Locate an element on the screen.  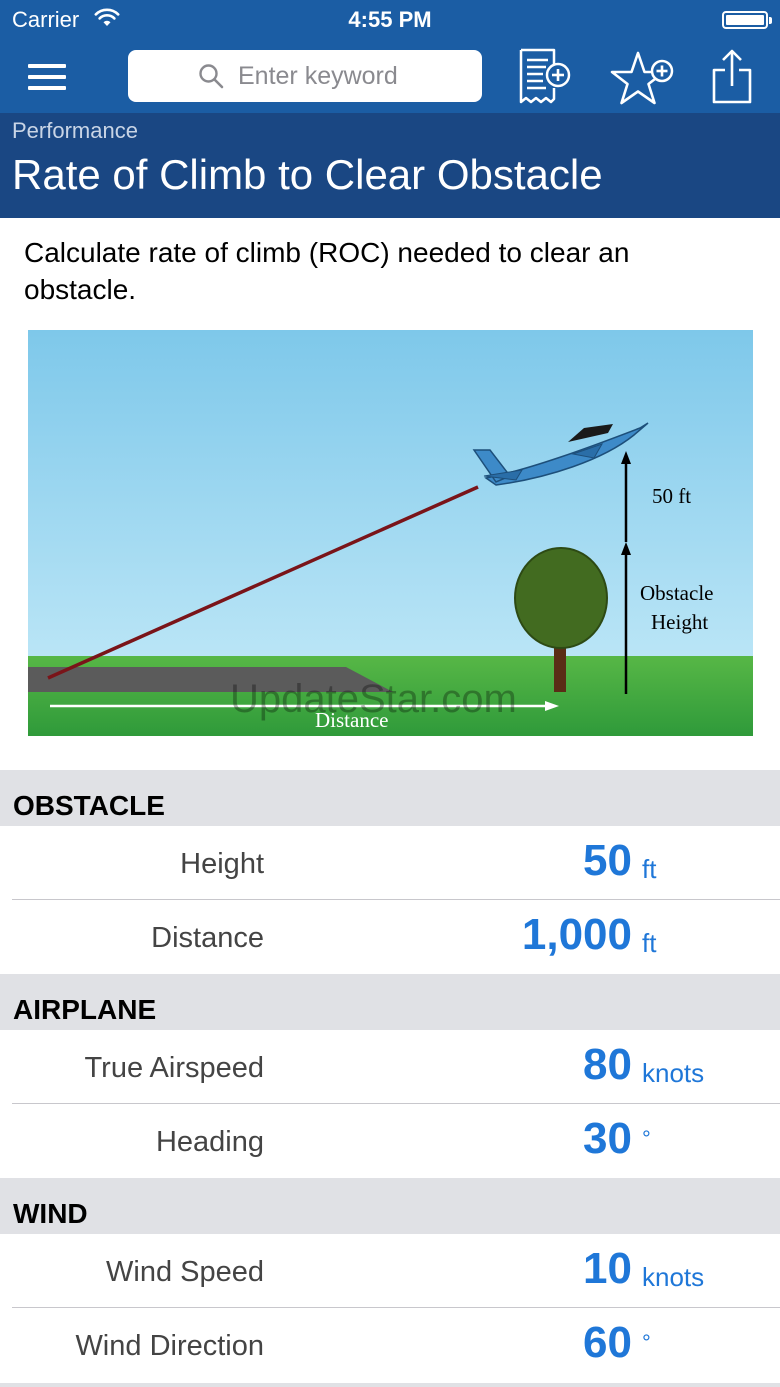
breadcrumb: Performance is located at coordinates (75, 130).